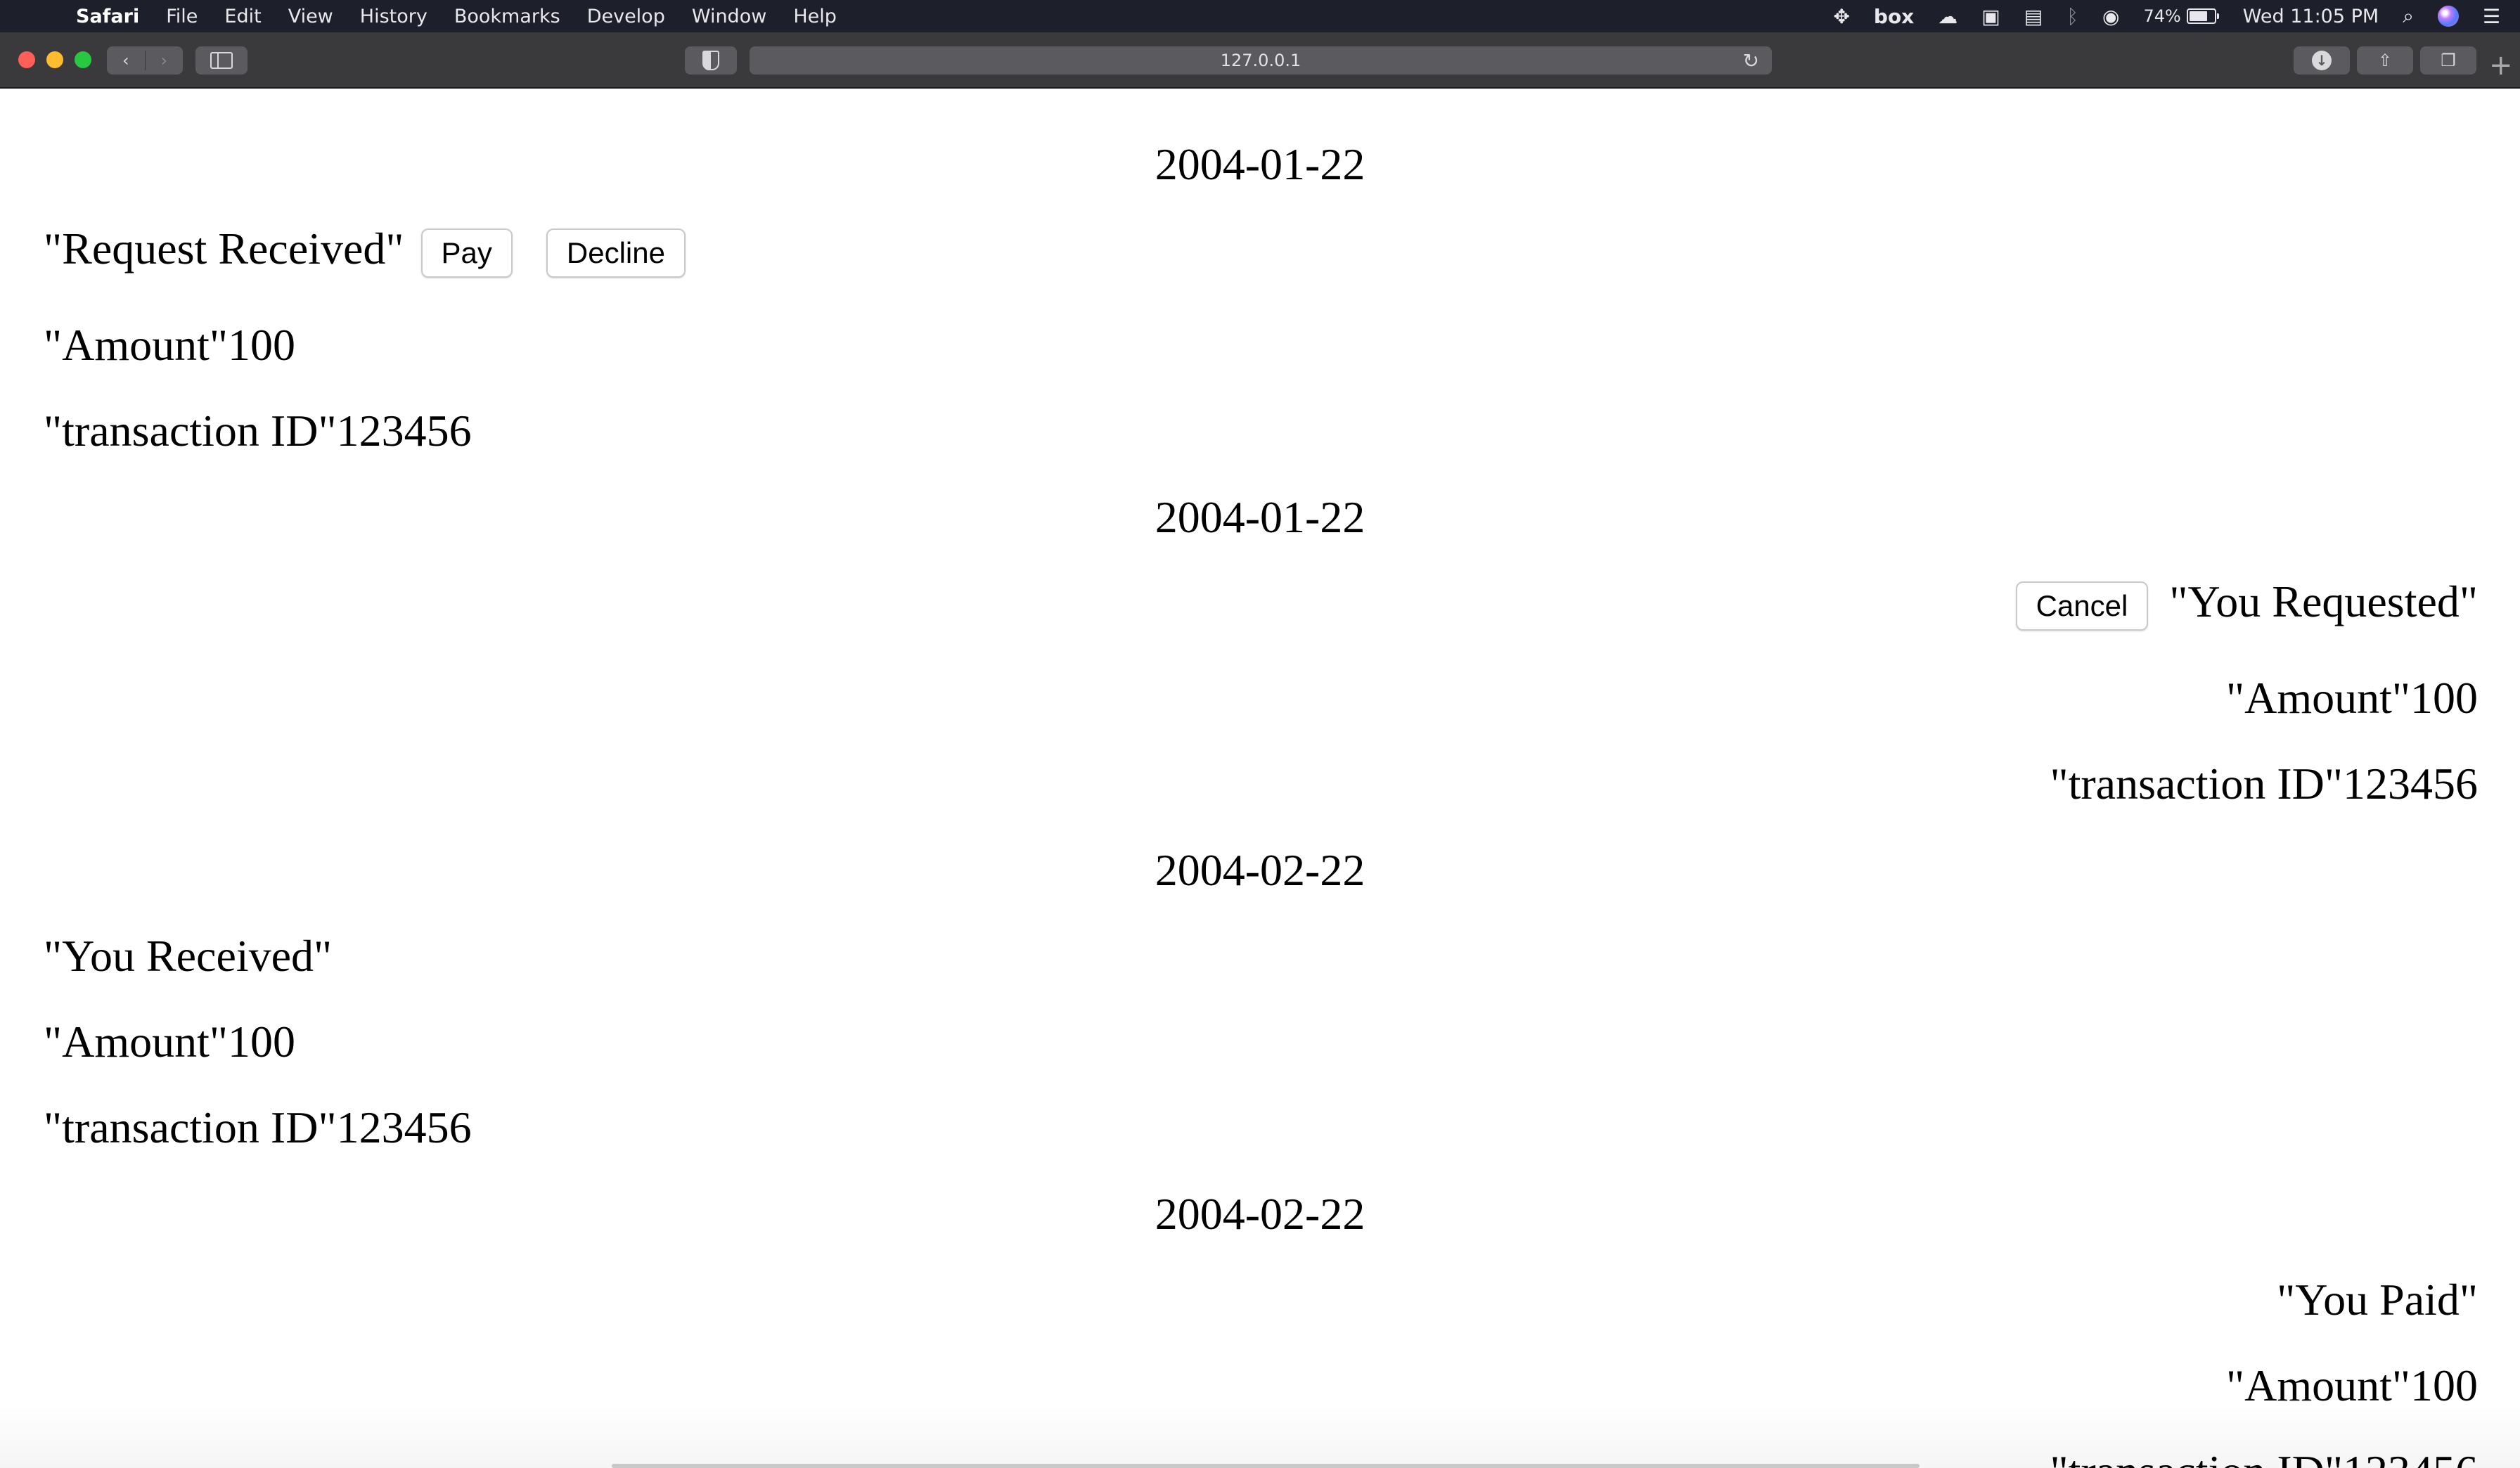 Image resolution: width=2520 pixels, height=1468 pixels. I want to click on transaction-status: "Request Received", so click(224, 248).